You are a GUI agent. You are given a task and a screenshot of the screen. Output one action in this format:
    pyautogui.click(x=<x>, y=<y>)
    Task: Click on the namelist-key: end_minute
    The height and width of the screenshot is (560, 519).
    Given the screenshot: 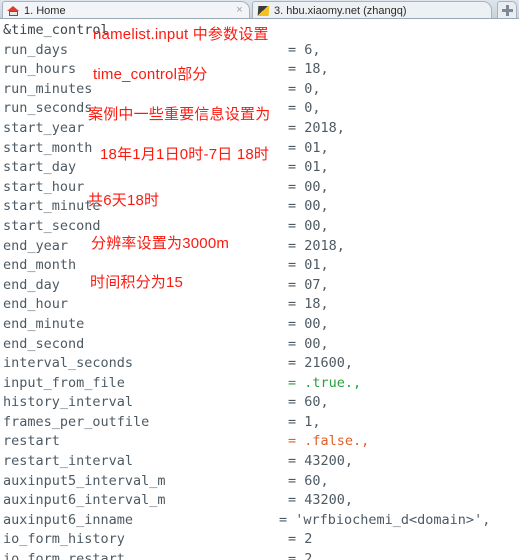 What is the action you would take?
    pyautogui.click(x=44, y=323)
    